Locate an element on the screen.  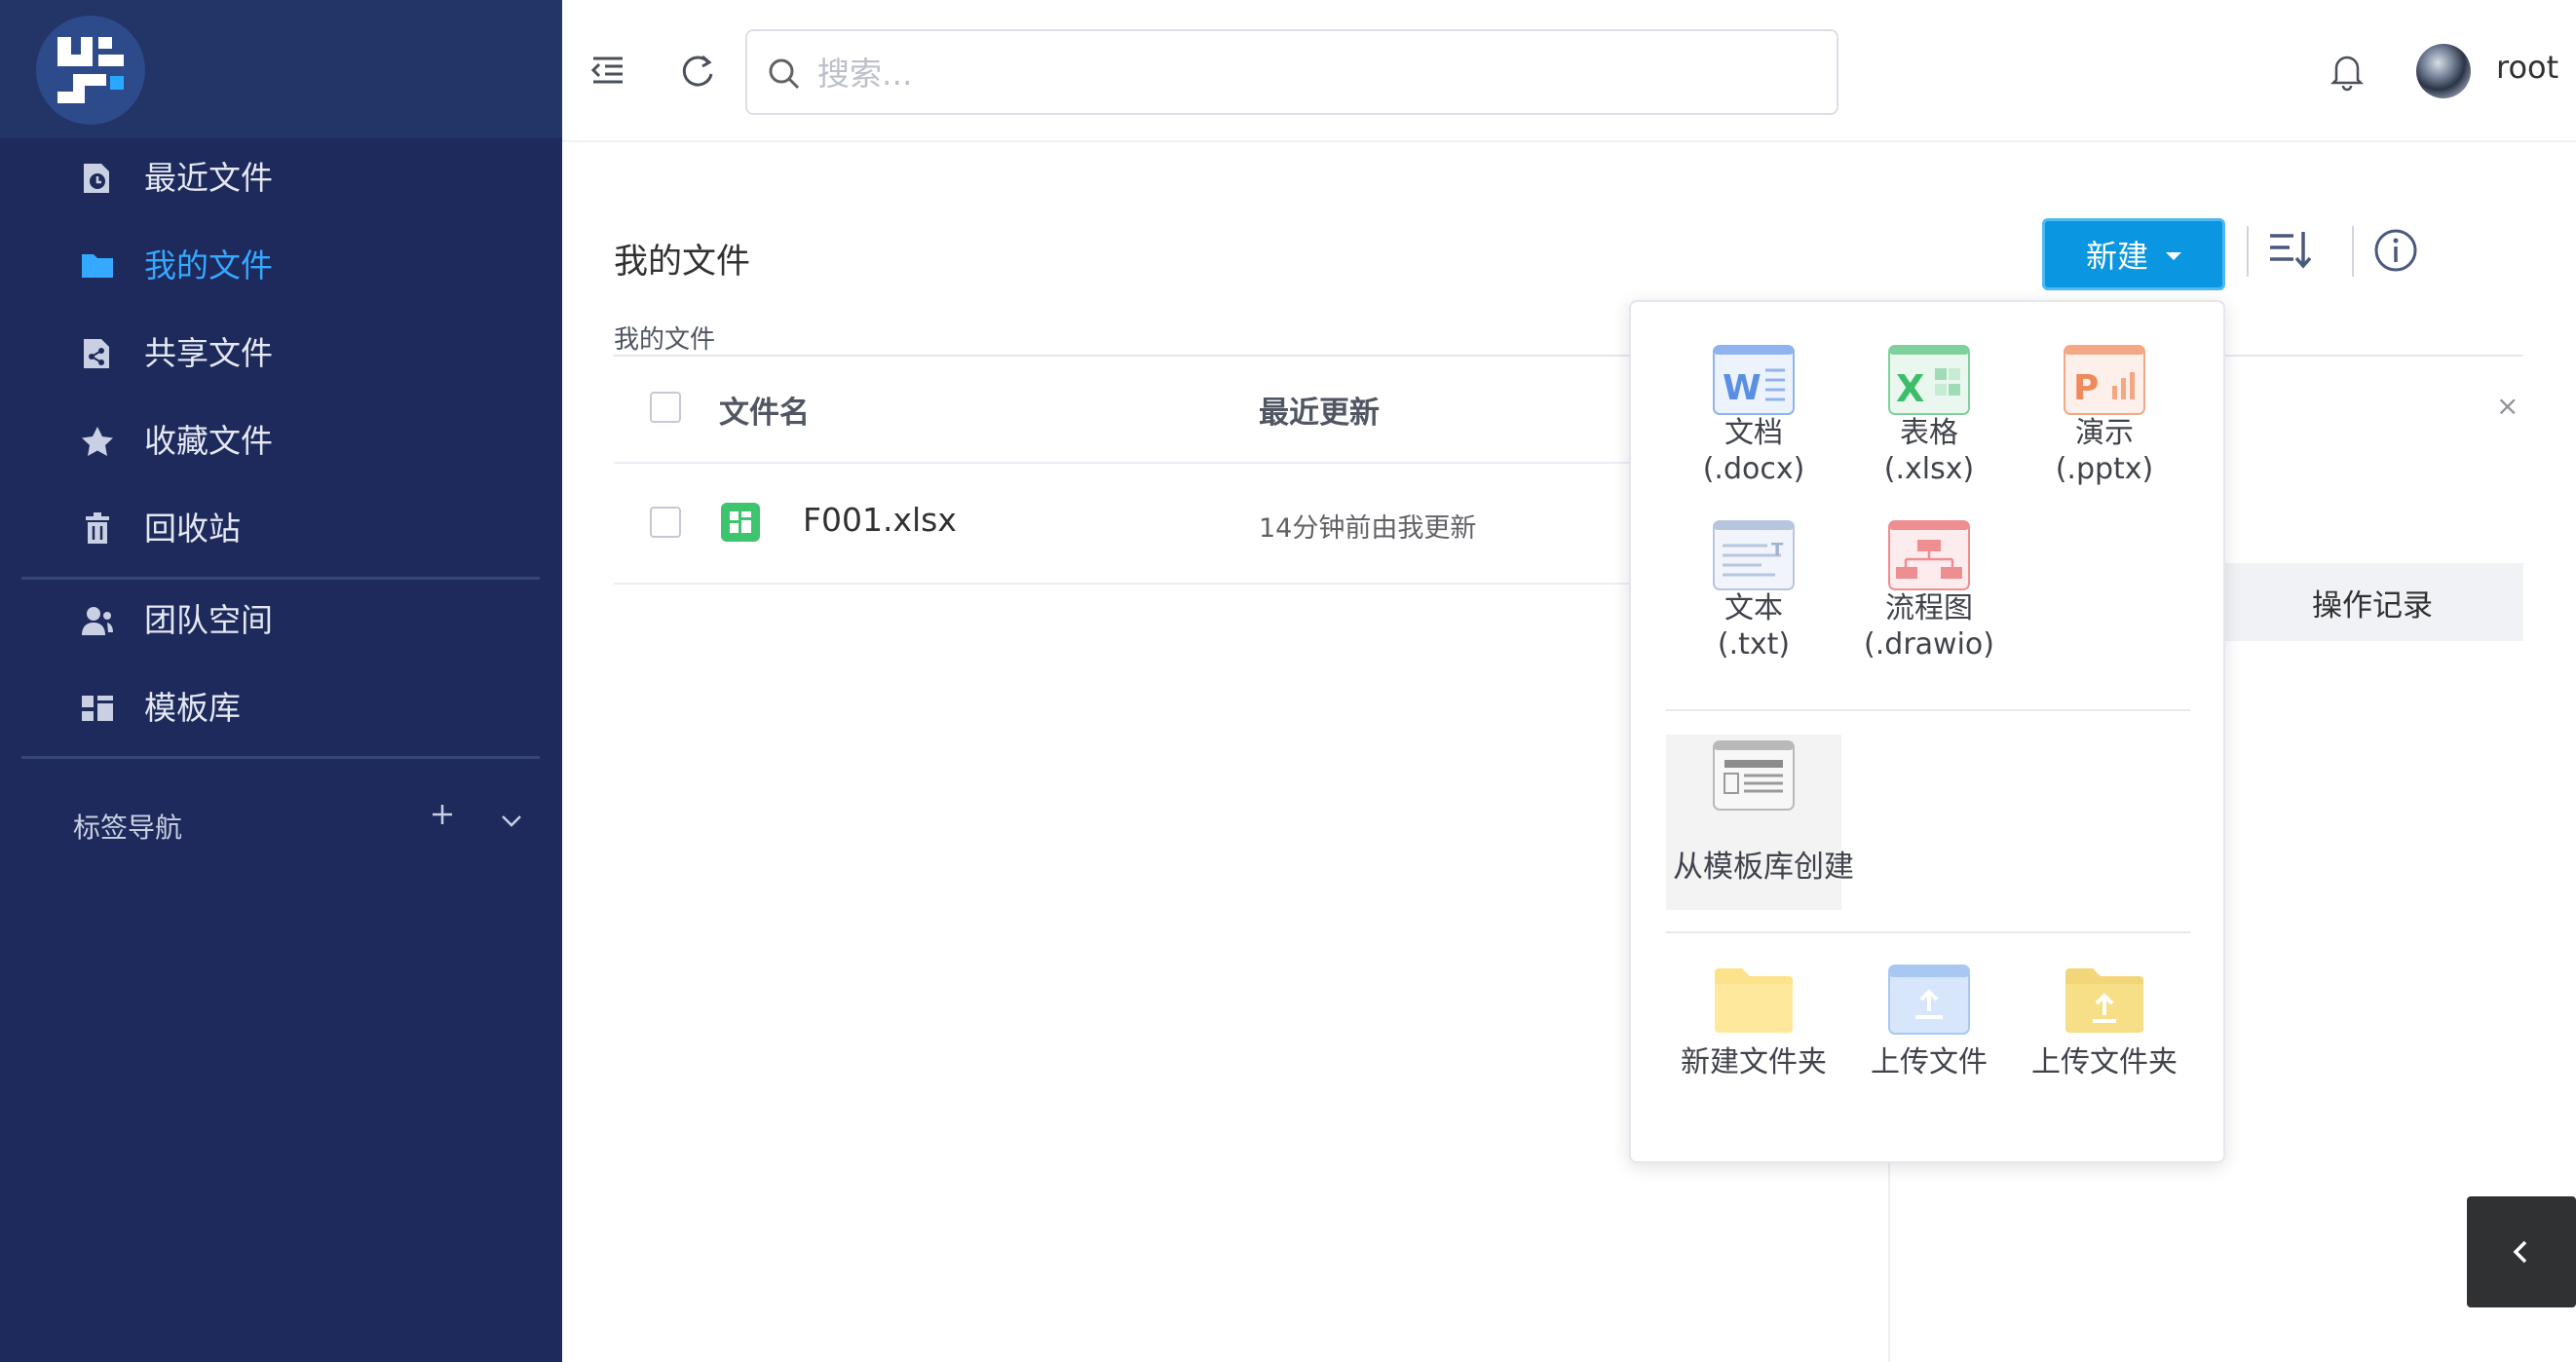
add-tag-icon is located at coordinates (442, 814).